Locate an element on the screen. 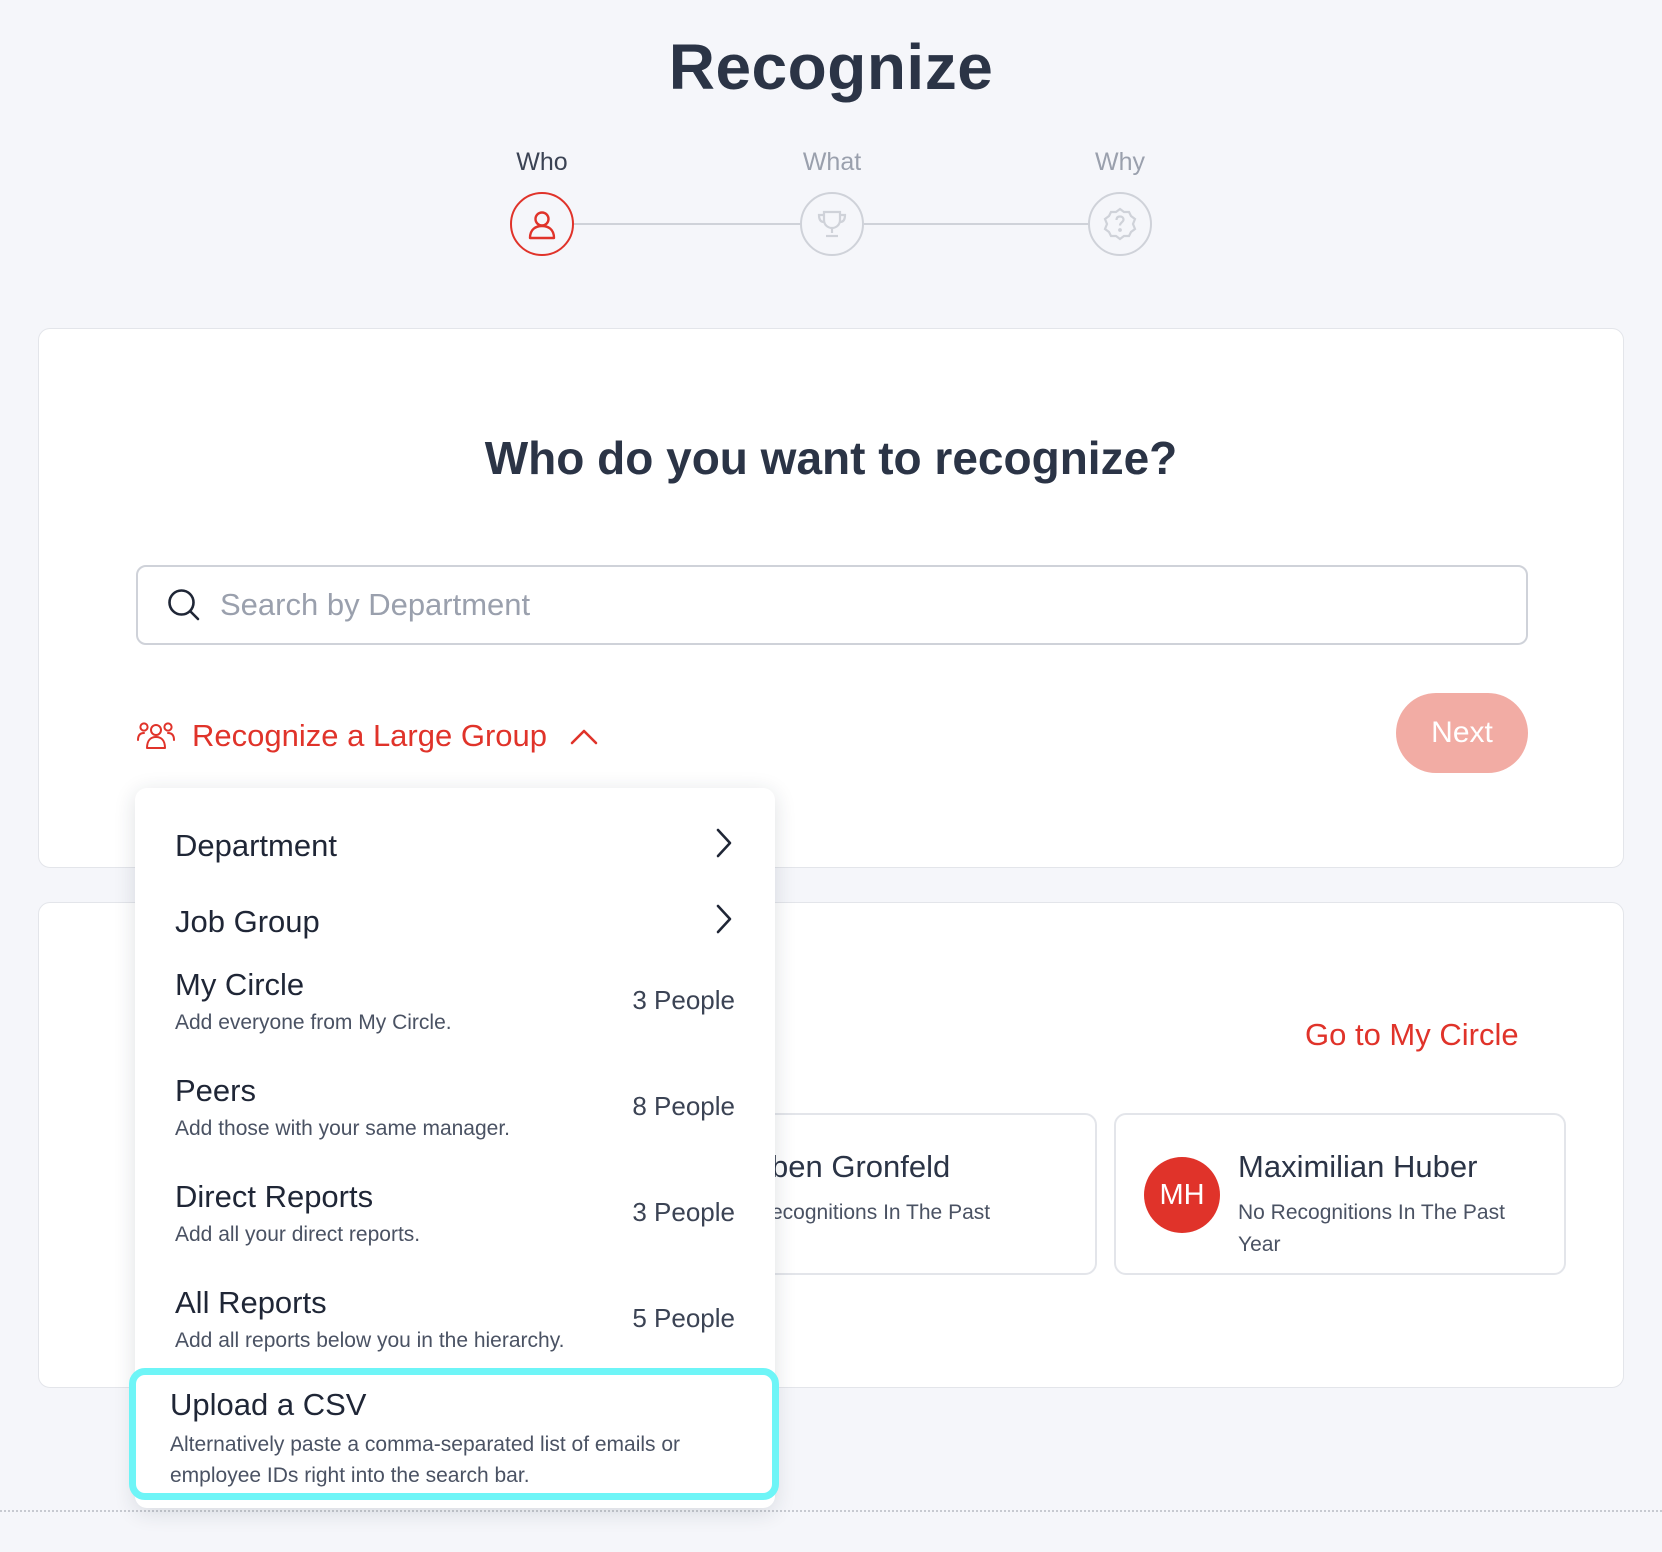  person-name: Maximilian Huber is located at coordinates (1358, 1166).